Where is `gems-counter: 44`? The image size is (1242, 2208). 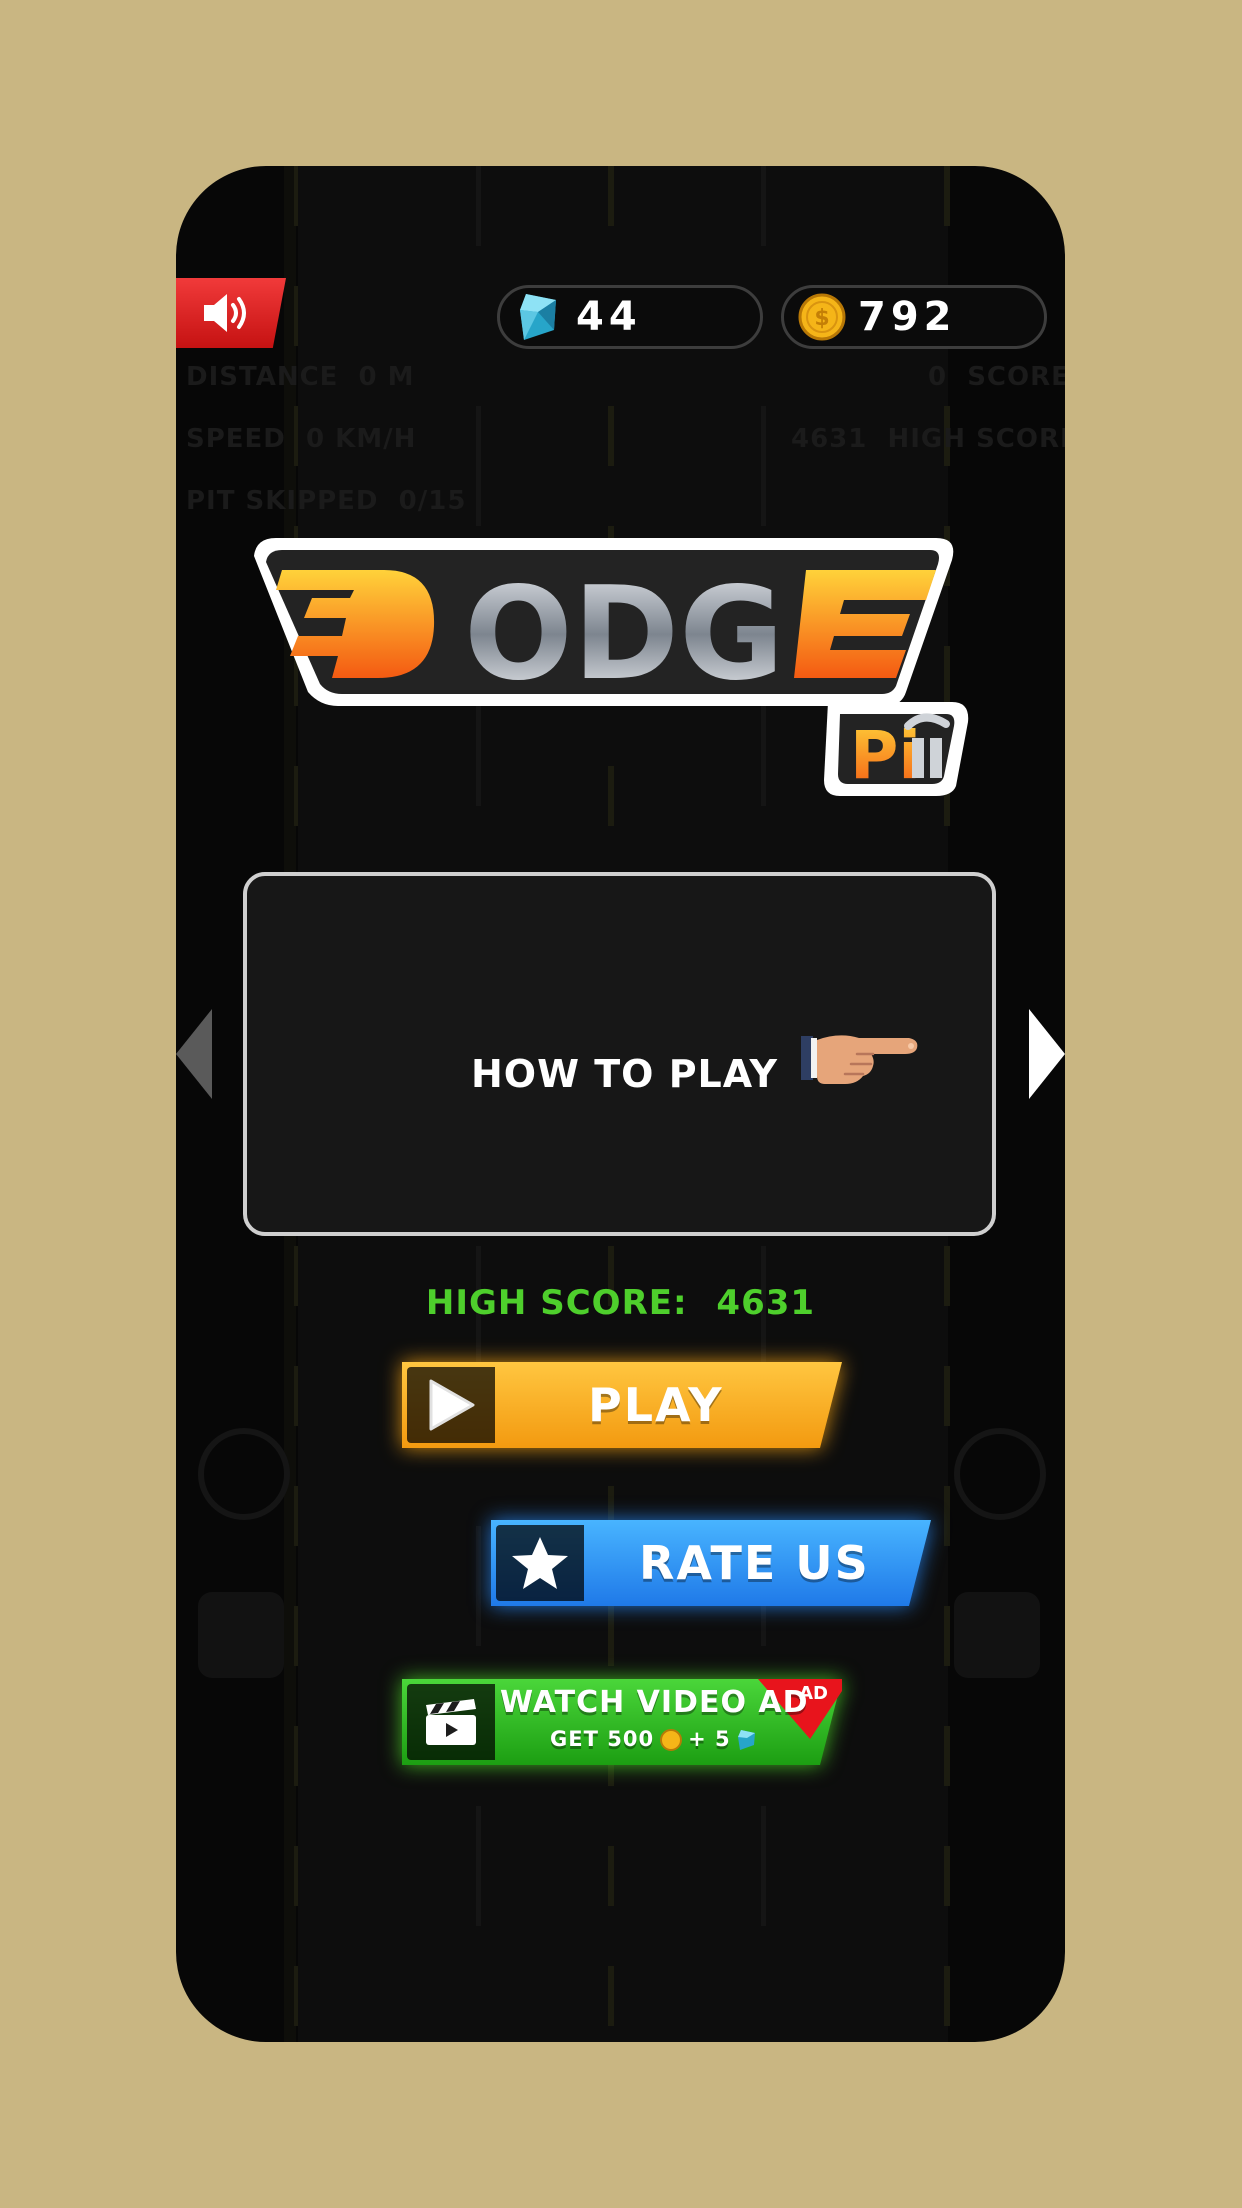
gems-counter: 44 is located at coordinates (630, 317).